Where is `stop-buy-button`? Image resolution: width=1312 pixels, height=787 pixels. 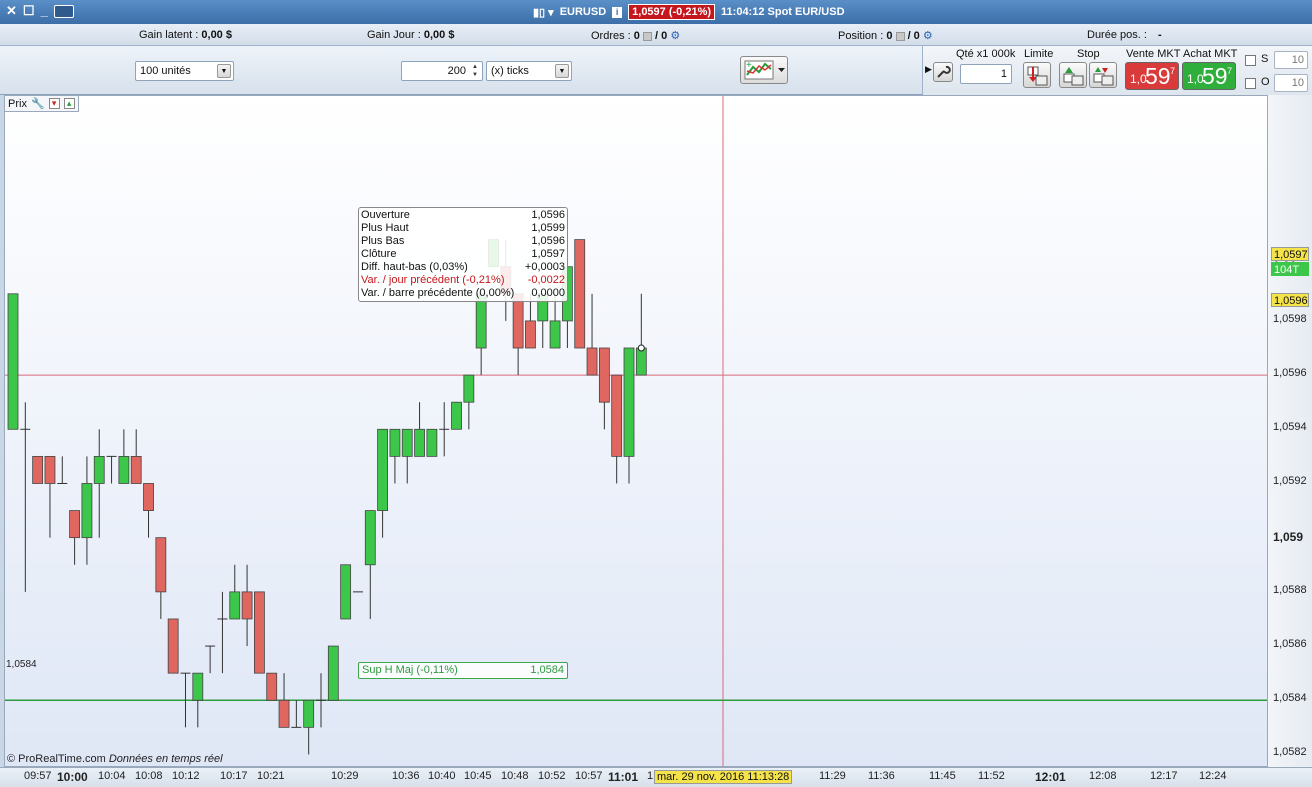
stop-buy-button is located at coordinates (1073, 75).